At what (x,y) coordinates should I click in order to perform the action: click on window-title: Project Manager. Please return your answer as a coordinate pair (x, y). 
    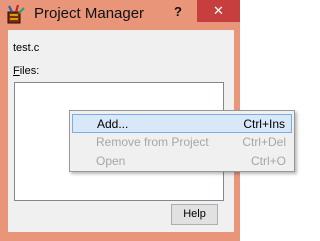
    Looking at the image, I should click on (89, 13).